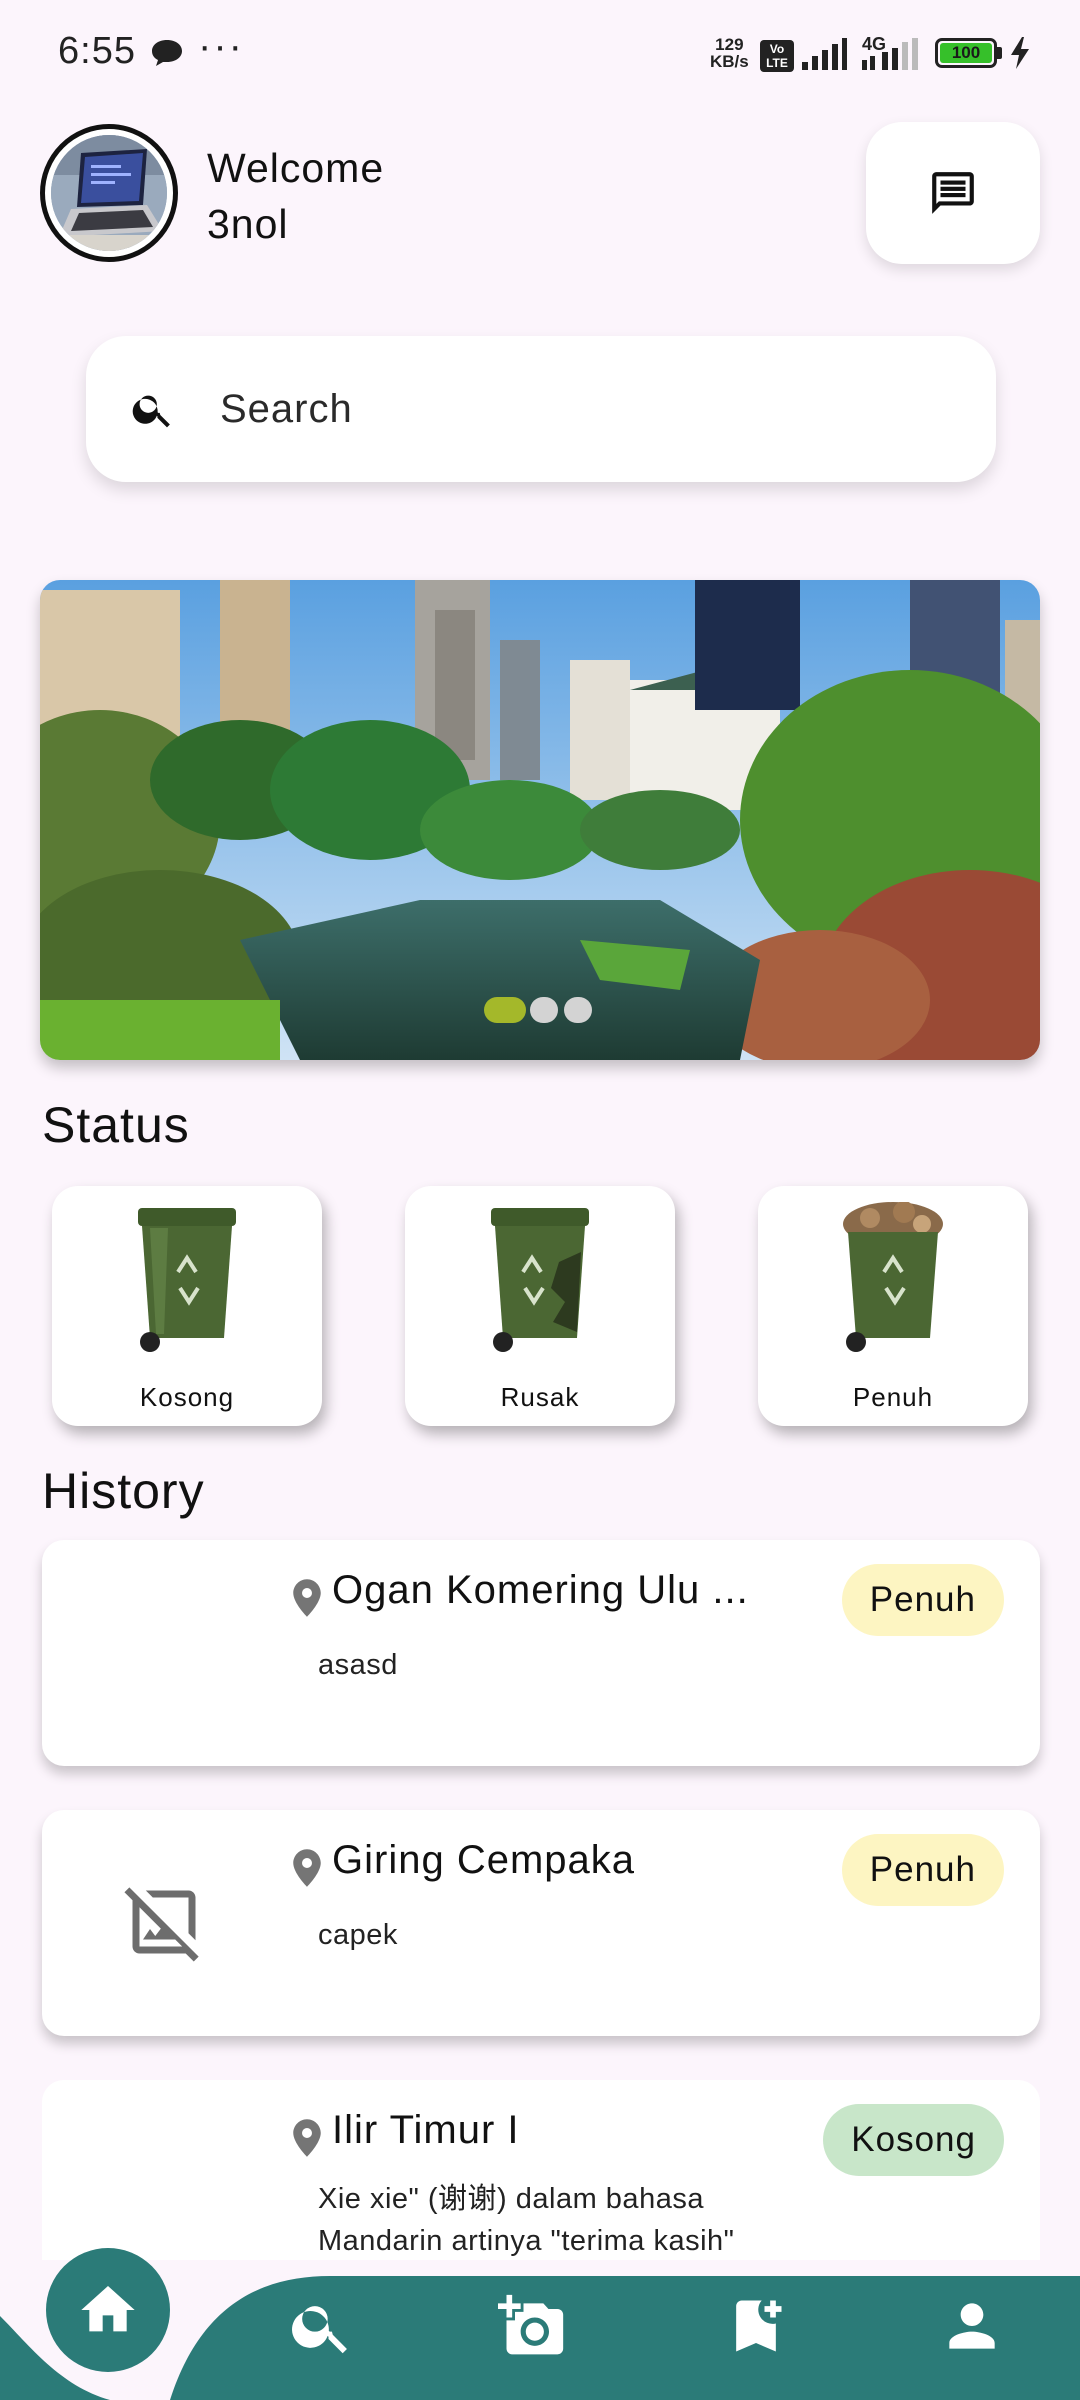 The width and height of the screenshot is (1080, 2400). Describe the element at coordinates (221, 46) in the screenshot. I see `more-notifications-icon: ···` at that location.